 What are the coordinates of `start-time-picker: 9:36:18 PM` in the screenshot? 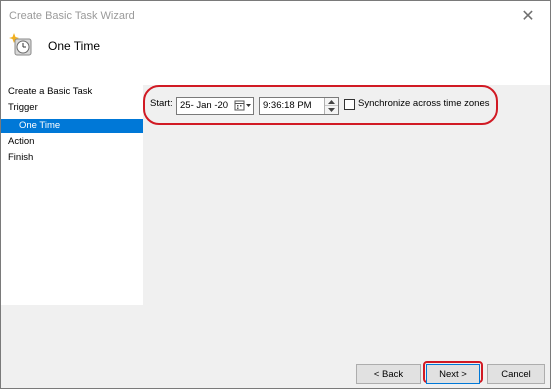 It's located at (299, 106).